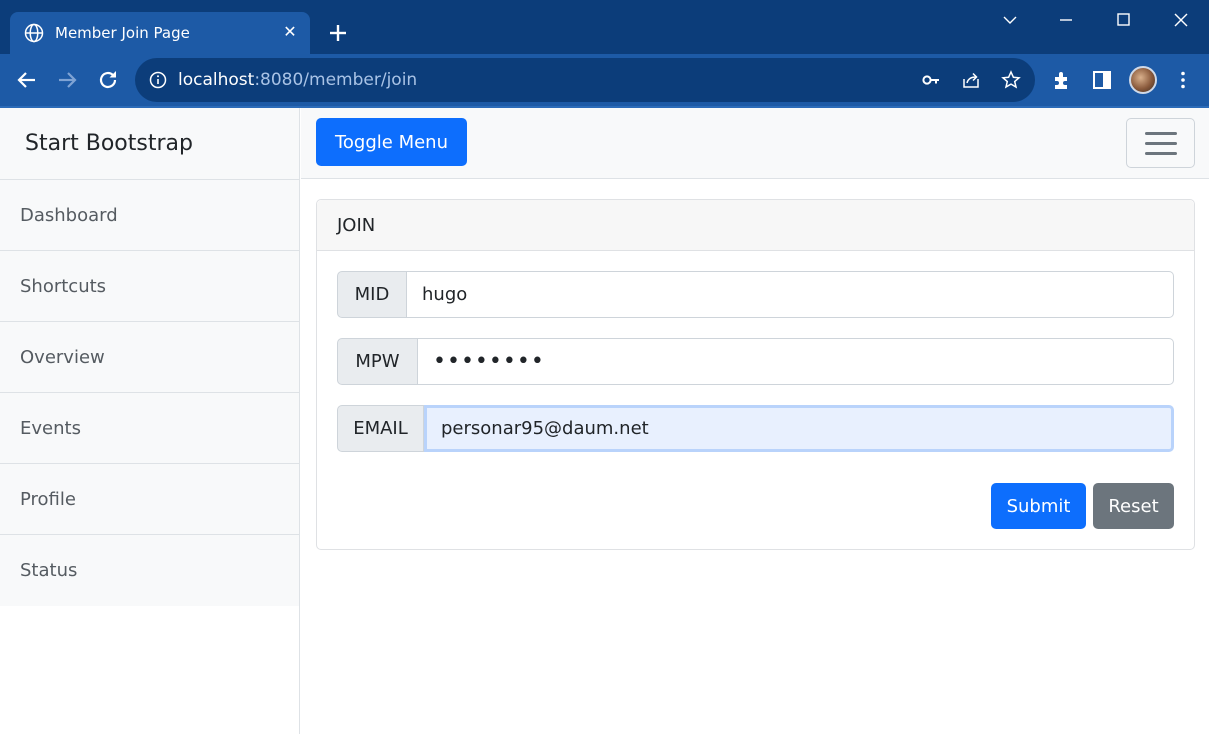  What do you see at coordinates (971, 80) in the screenshot?
I see `share-icon` at bounding box center [971, 80].